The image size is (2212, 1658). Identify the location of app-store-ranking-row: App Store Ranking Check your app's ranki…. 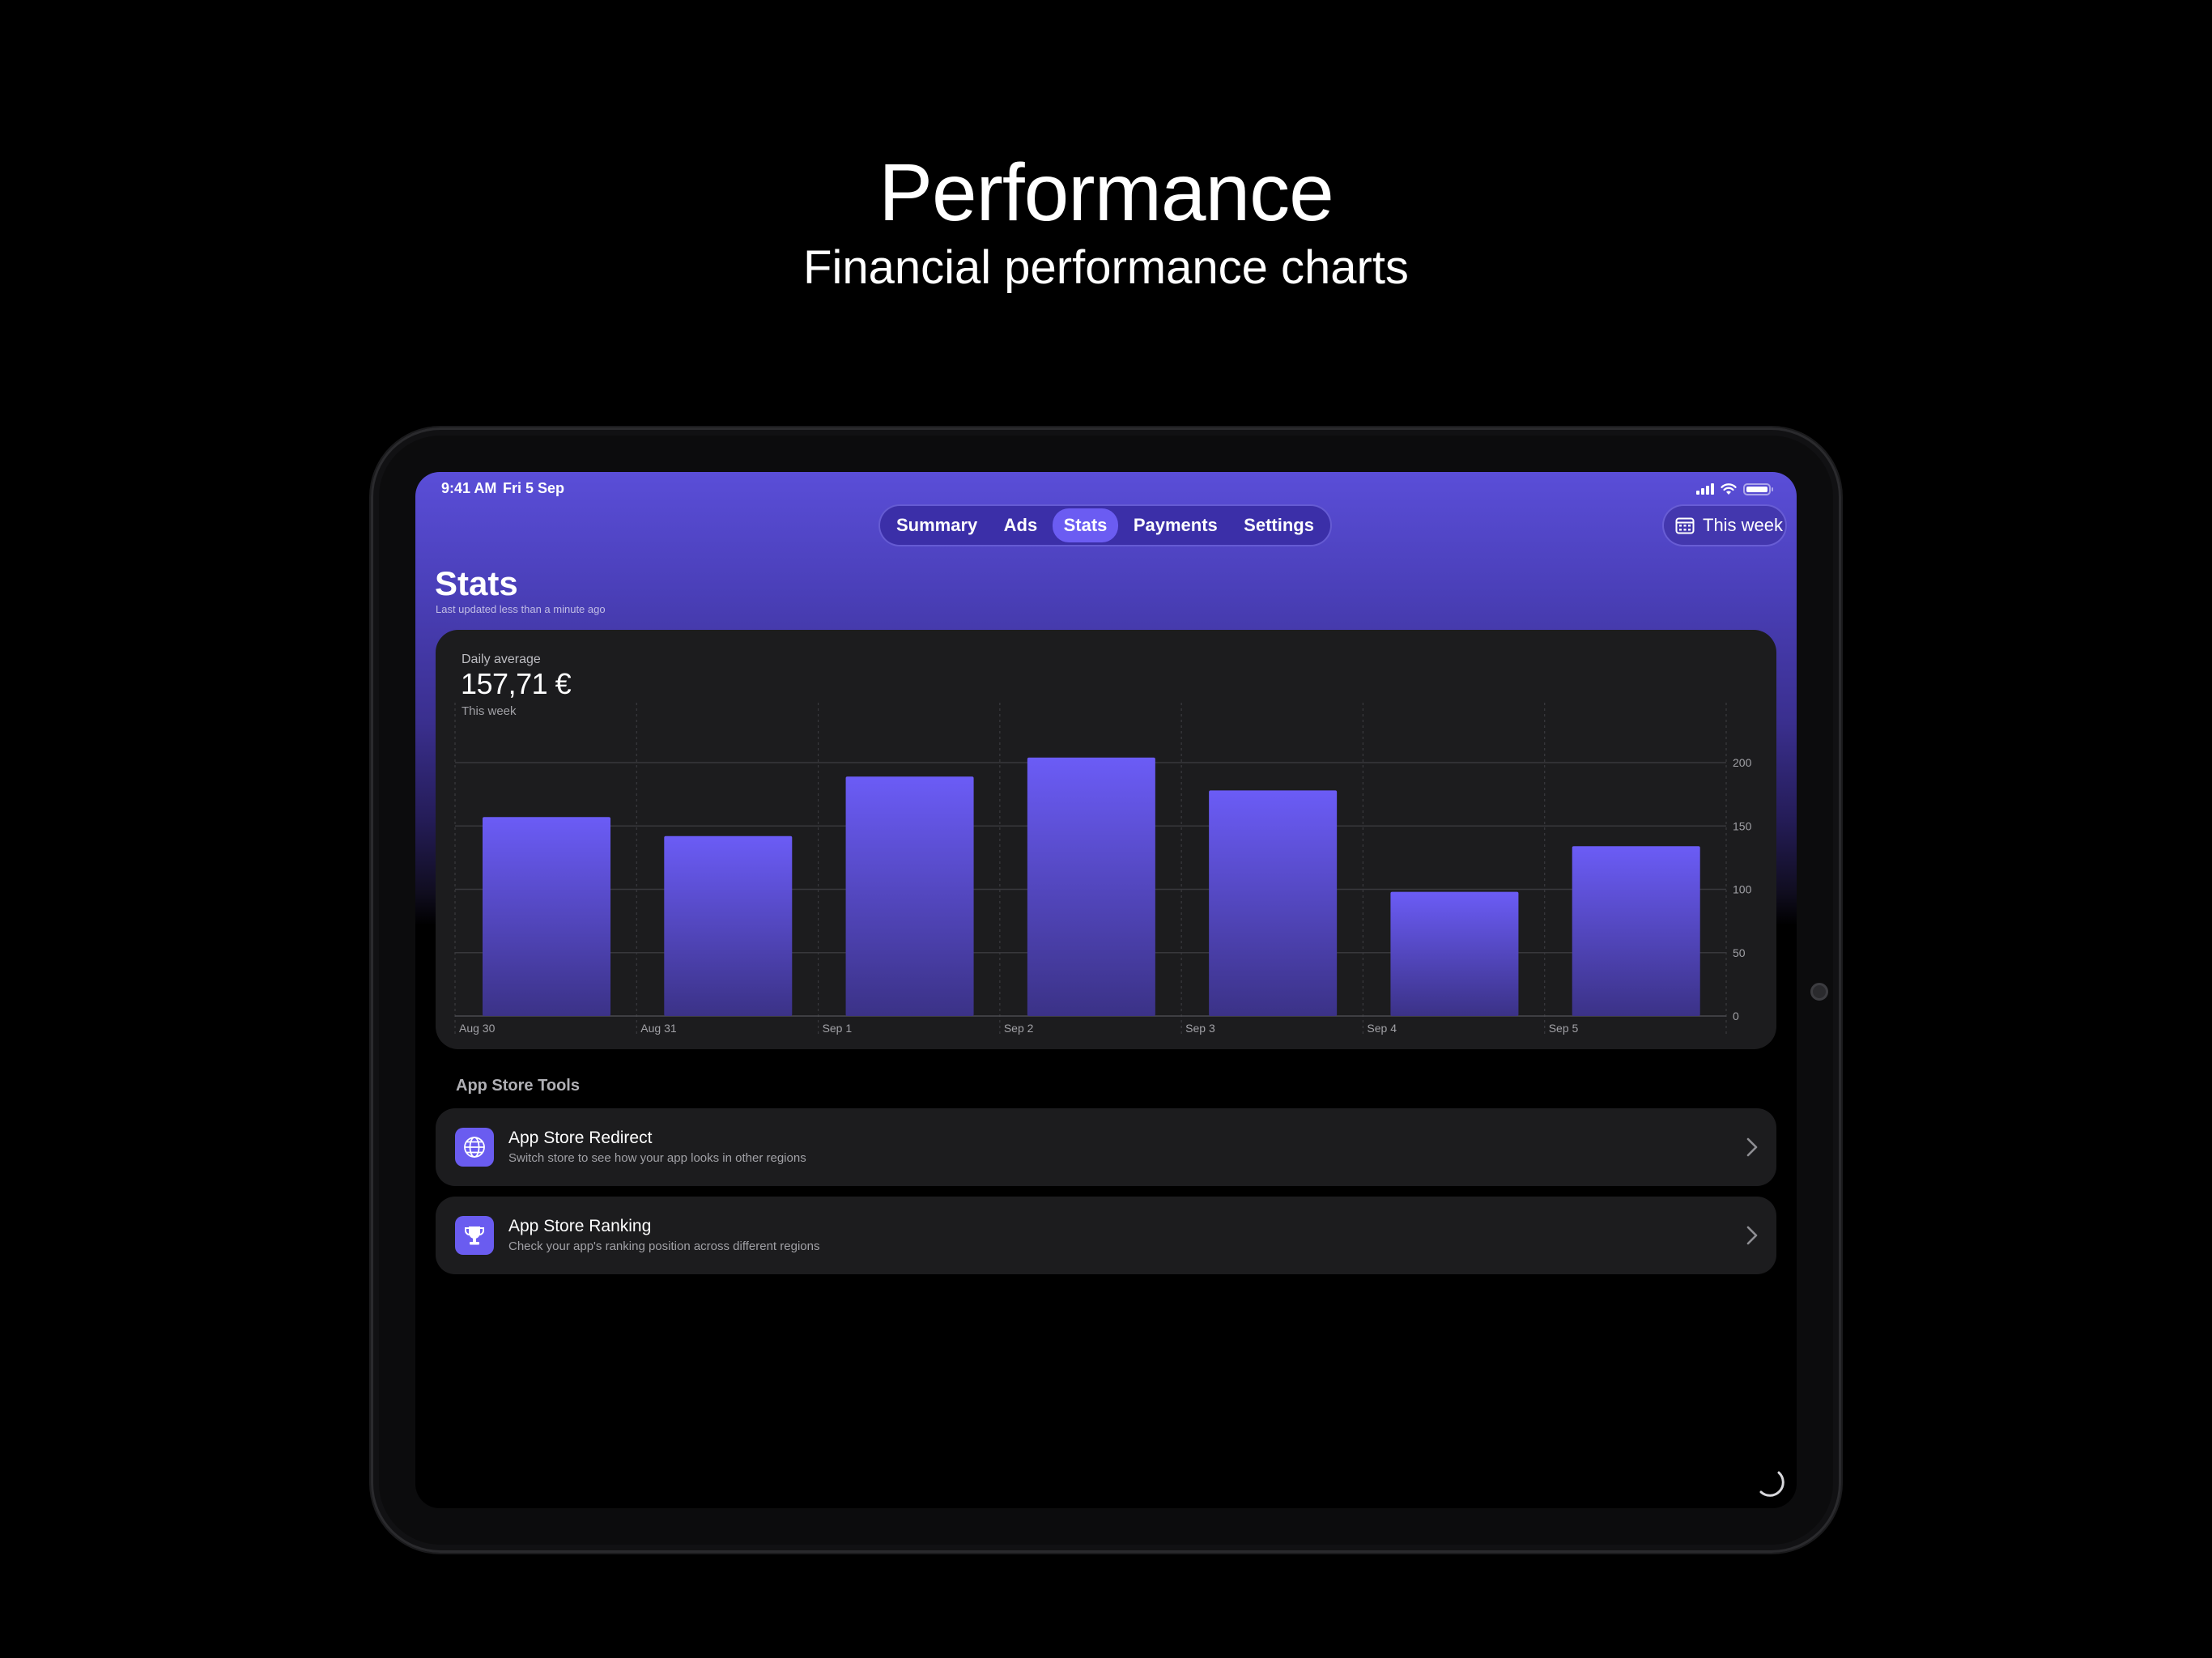
(1106, 1235).